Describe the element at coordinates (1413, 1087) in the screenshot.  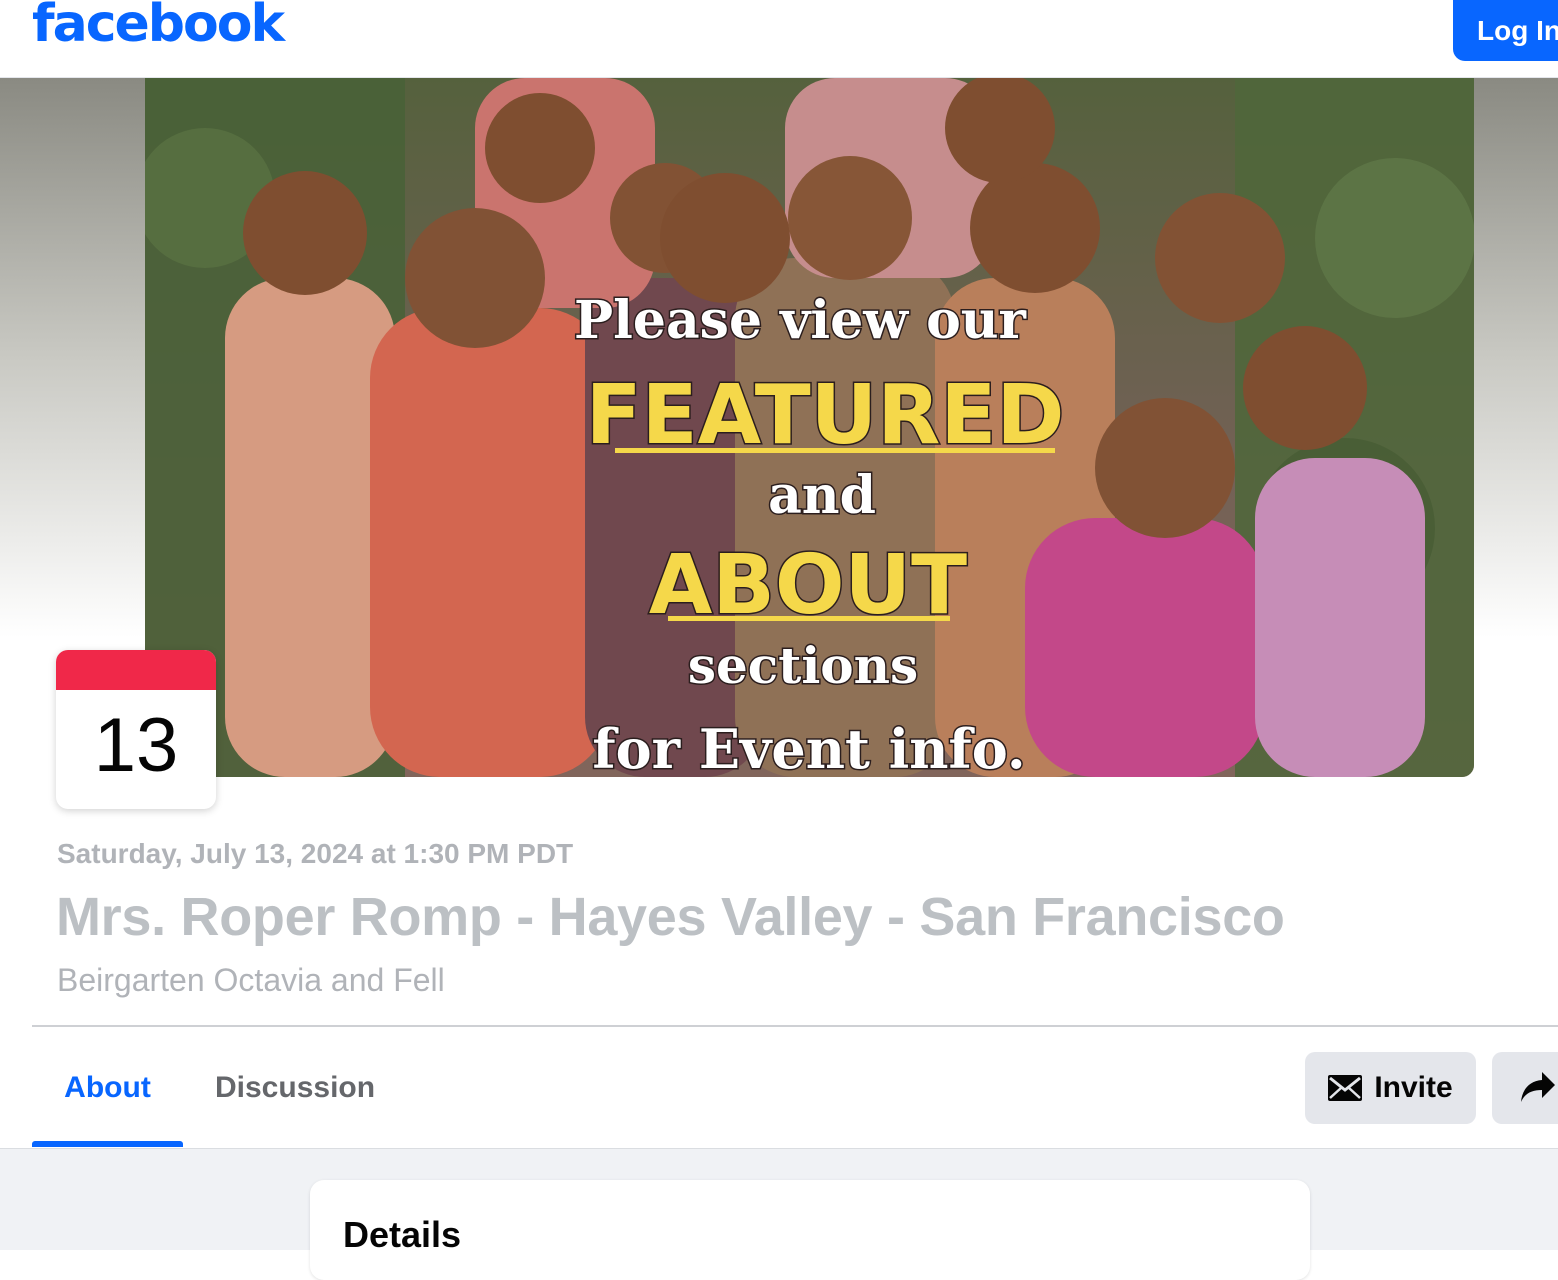
I see `invite-label: Invite` at that location.